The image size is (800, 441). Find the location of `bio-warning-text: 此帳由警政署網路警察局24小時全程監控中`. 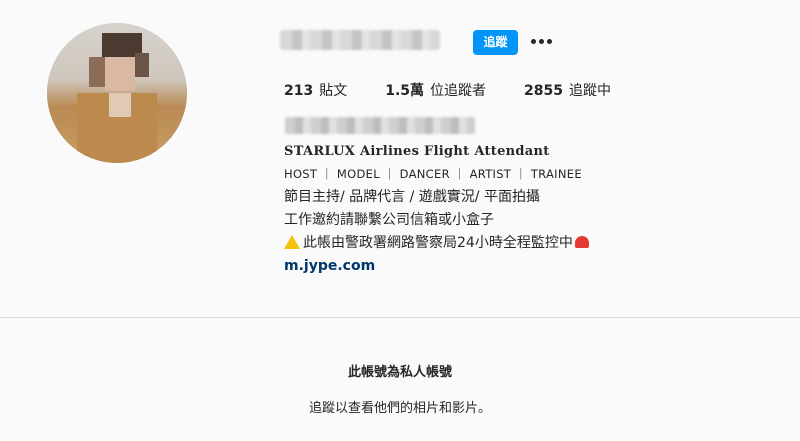

bio-warning-text: 此帳由警政署網路警察局24小時全程監控中 is located at coordinates (438, 243).